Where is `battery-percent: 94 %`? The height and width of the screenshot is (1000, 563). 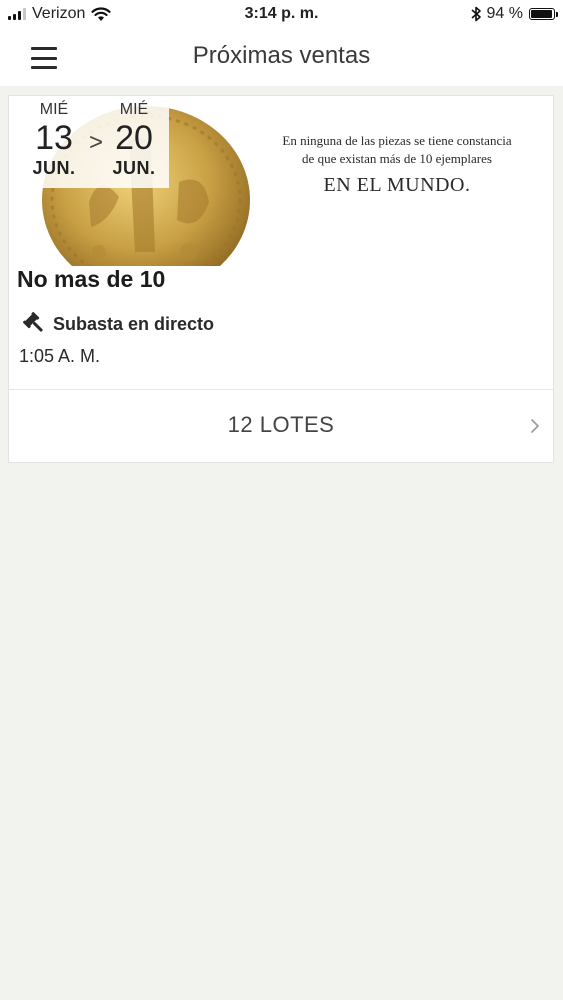 battery-percent: 94 % is located at coordinates (504, 13).